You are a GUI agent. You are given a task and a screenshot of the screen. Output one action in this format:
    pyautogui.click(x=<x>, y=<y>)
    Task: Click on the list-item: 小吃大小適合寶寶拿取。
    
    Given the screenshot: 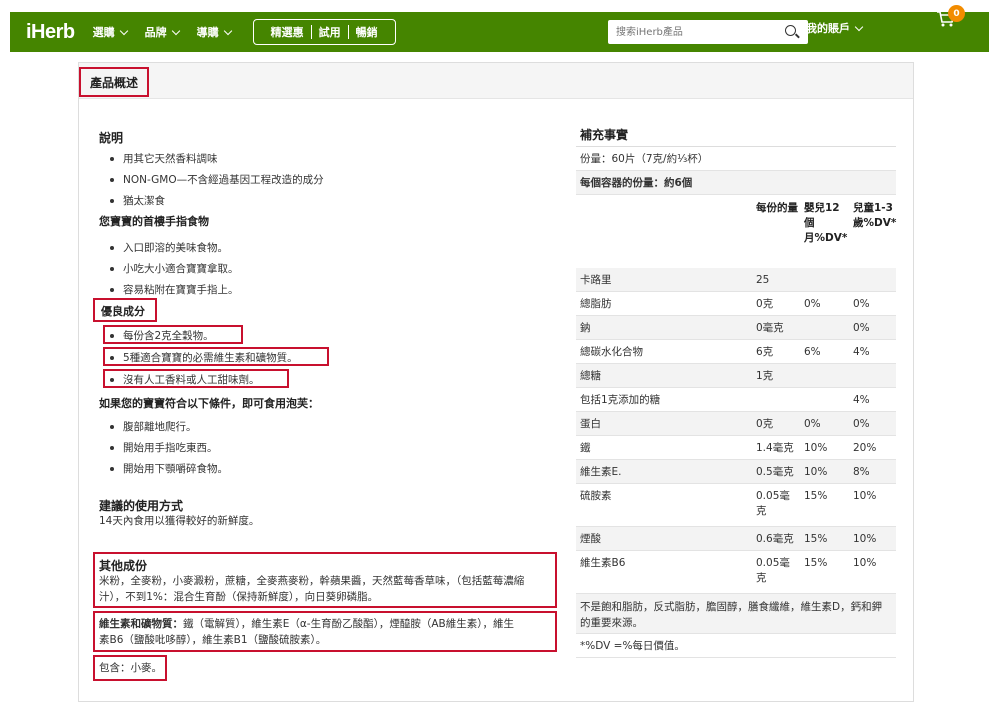 What is the action you would take?
    pyautogui.click(x=173, y=268)
    